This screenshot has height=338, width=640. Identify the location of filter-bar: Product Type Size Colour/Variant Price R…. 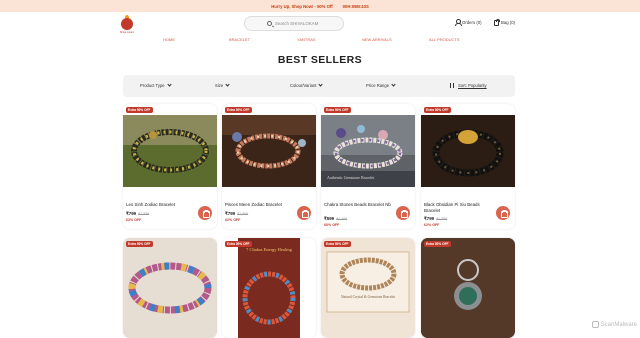
(319, 86).